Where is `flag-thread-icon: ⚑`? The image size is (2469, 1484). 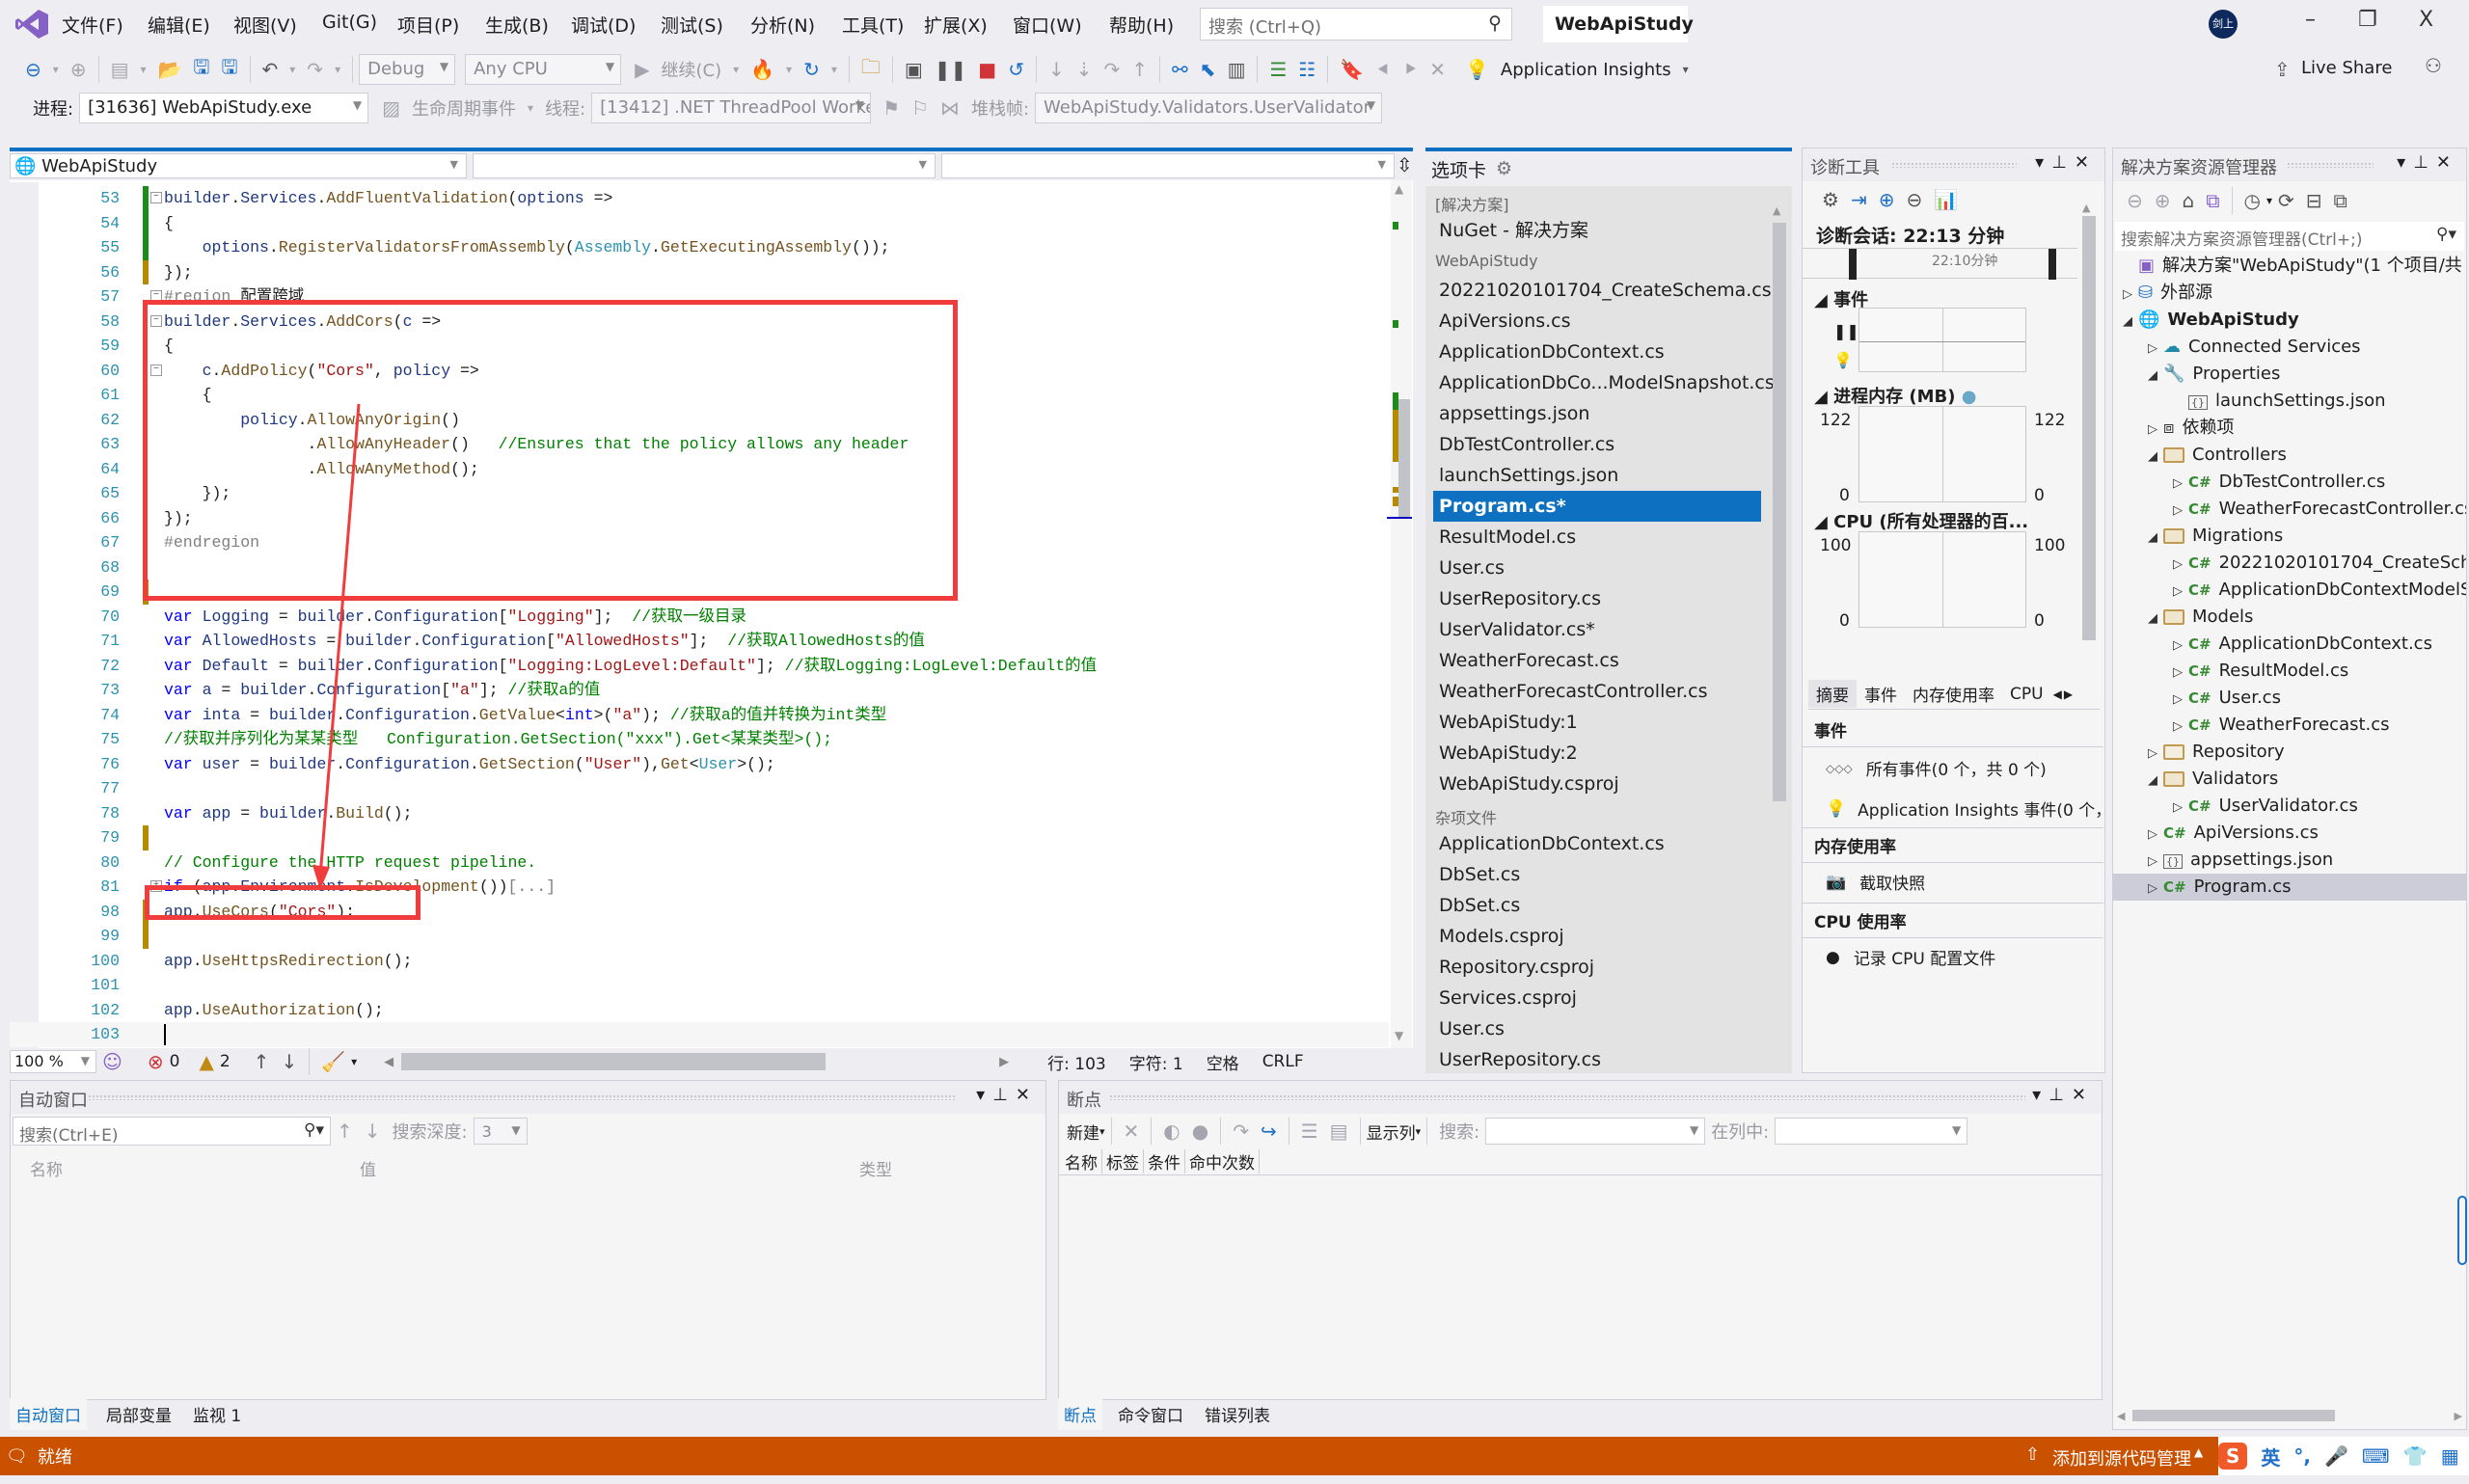 flag-thread-icon: ⚑ is located at coordinates (891, 108).